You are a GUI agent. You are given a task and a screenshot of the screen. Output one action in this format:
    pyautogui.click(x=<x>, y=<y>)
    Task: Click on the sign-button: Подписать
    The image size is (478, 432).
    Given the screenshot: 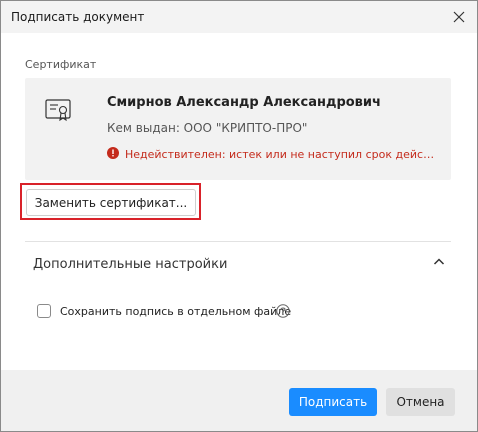 What is the action you would take?
    pyautogui.click(x=333, y=402)
    